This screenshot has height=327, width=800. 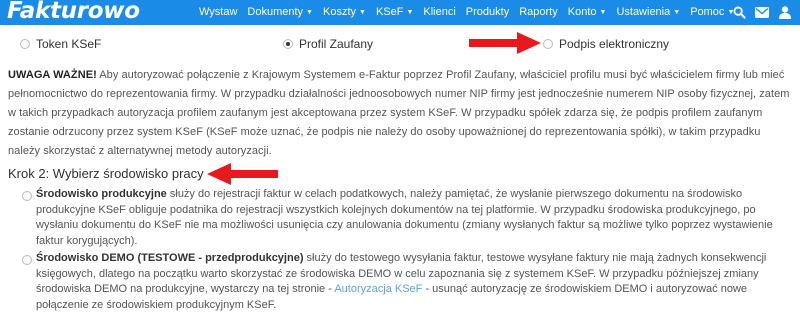 I want to click on search-icon, so click(x=739, y=13).